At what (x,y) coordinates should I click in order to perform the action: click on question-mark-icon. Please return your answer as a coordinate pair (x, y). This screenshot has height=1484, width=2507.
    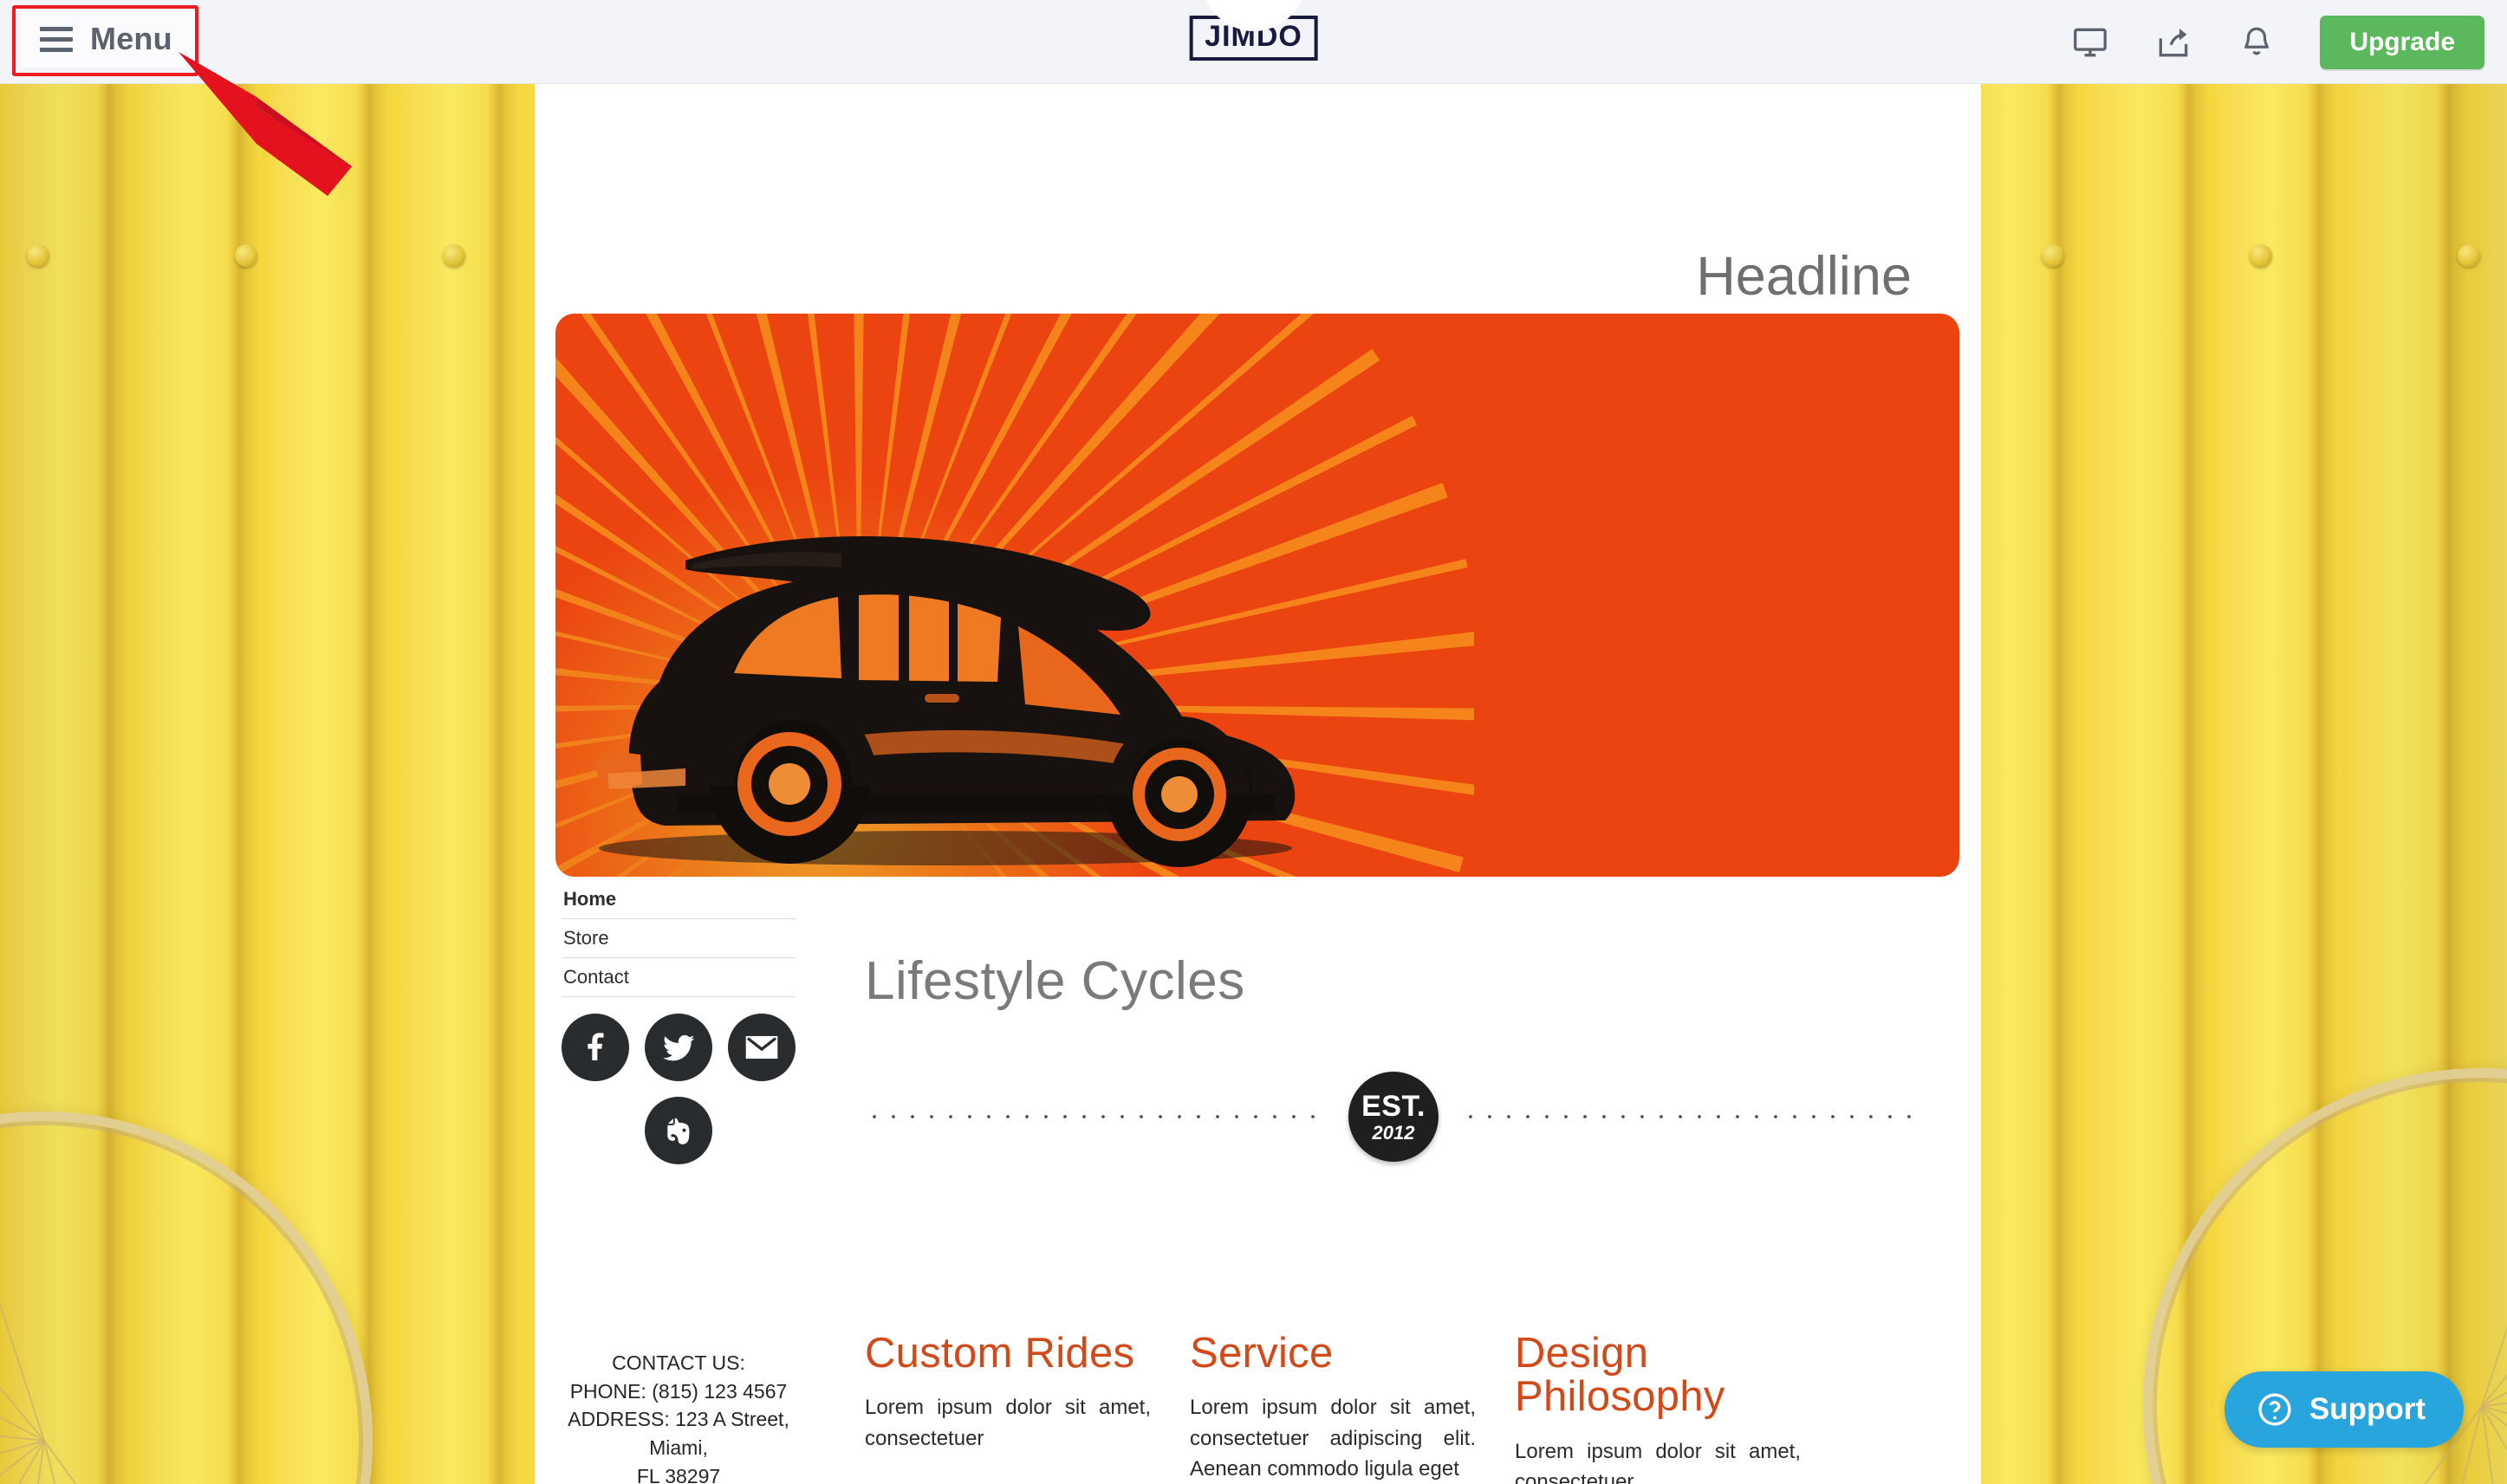
    Looking at the image, I should click on (2274, 1409).